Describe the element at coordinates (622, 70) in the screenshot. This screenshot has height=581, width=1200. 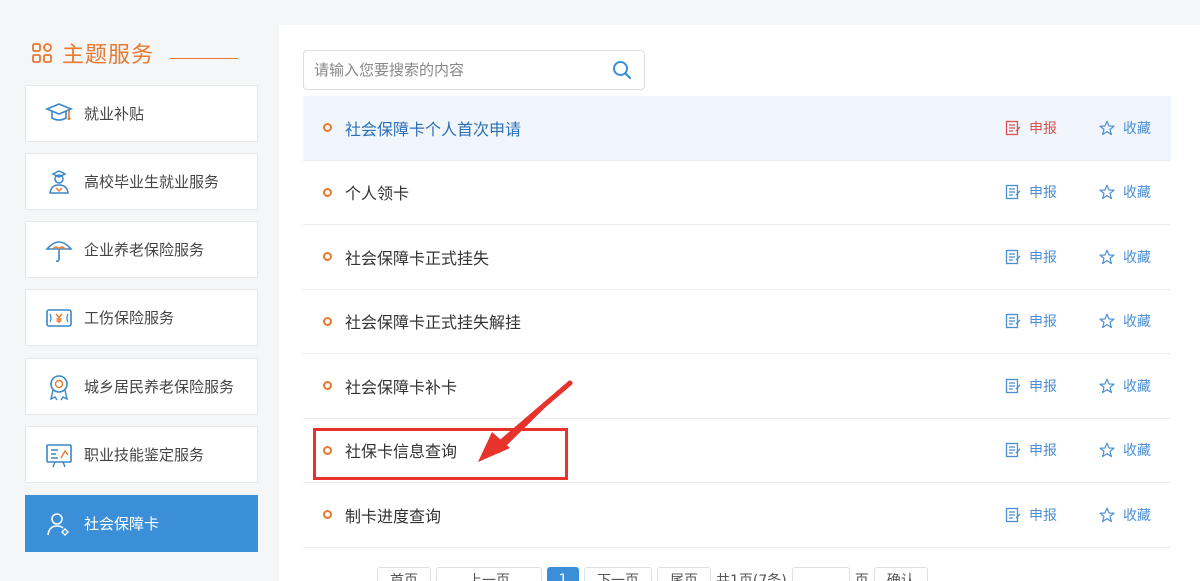
I see `search-button` at that location.